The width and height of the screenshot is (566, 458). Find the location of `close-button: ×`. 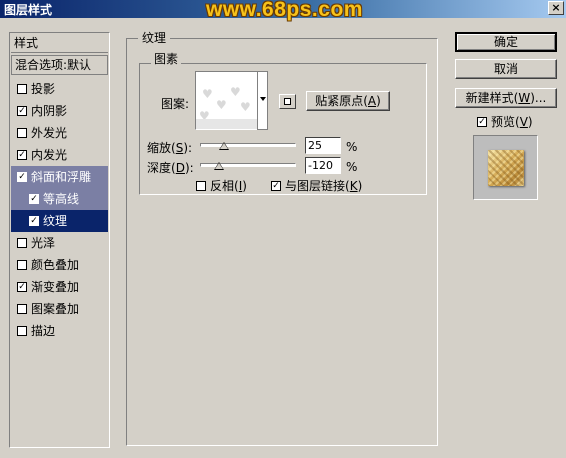

close-button: × is located at coordinates (556, 8).